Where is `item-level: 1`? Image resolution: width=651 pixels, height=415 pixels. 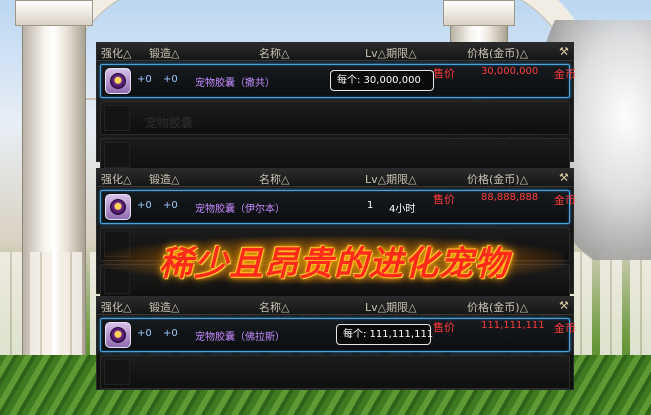
item-level: 1 is located at coordinates (370, 205).